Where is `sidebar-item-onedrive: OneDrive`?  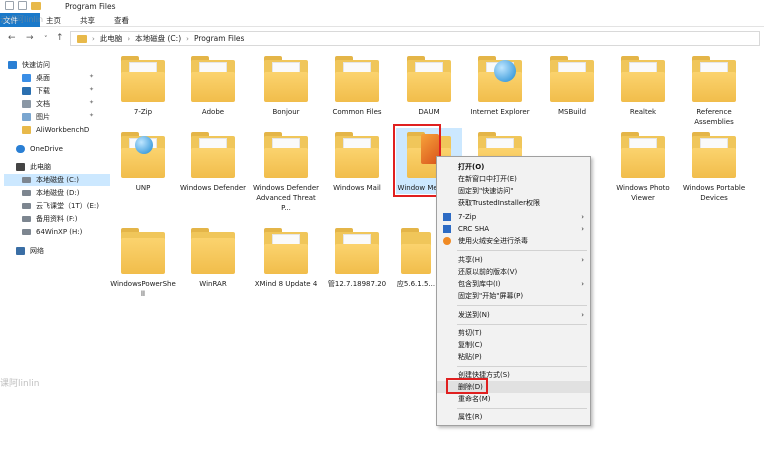
sidebar-item-onedrive: OneDrive is located at coordinates (69, 149).